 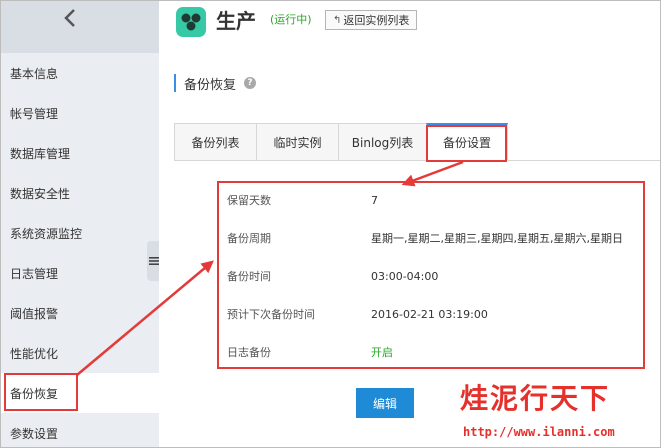 What do you see at coordinates (80, 73) in the screenshot?
I see `sidebar-item-basic-info: 基本信息` at bounding box center [80, 73].